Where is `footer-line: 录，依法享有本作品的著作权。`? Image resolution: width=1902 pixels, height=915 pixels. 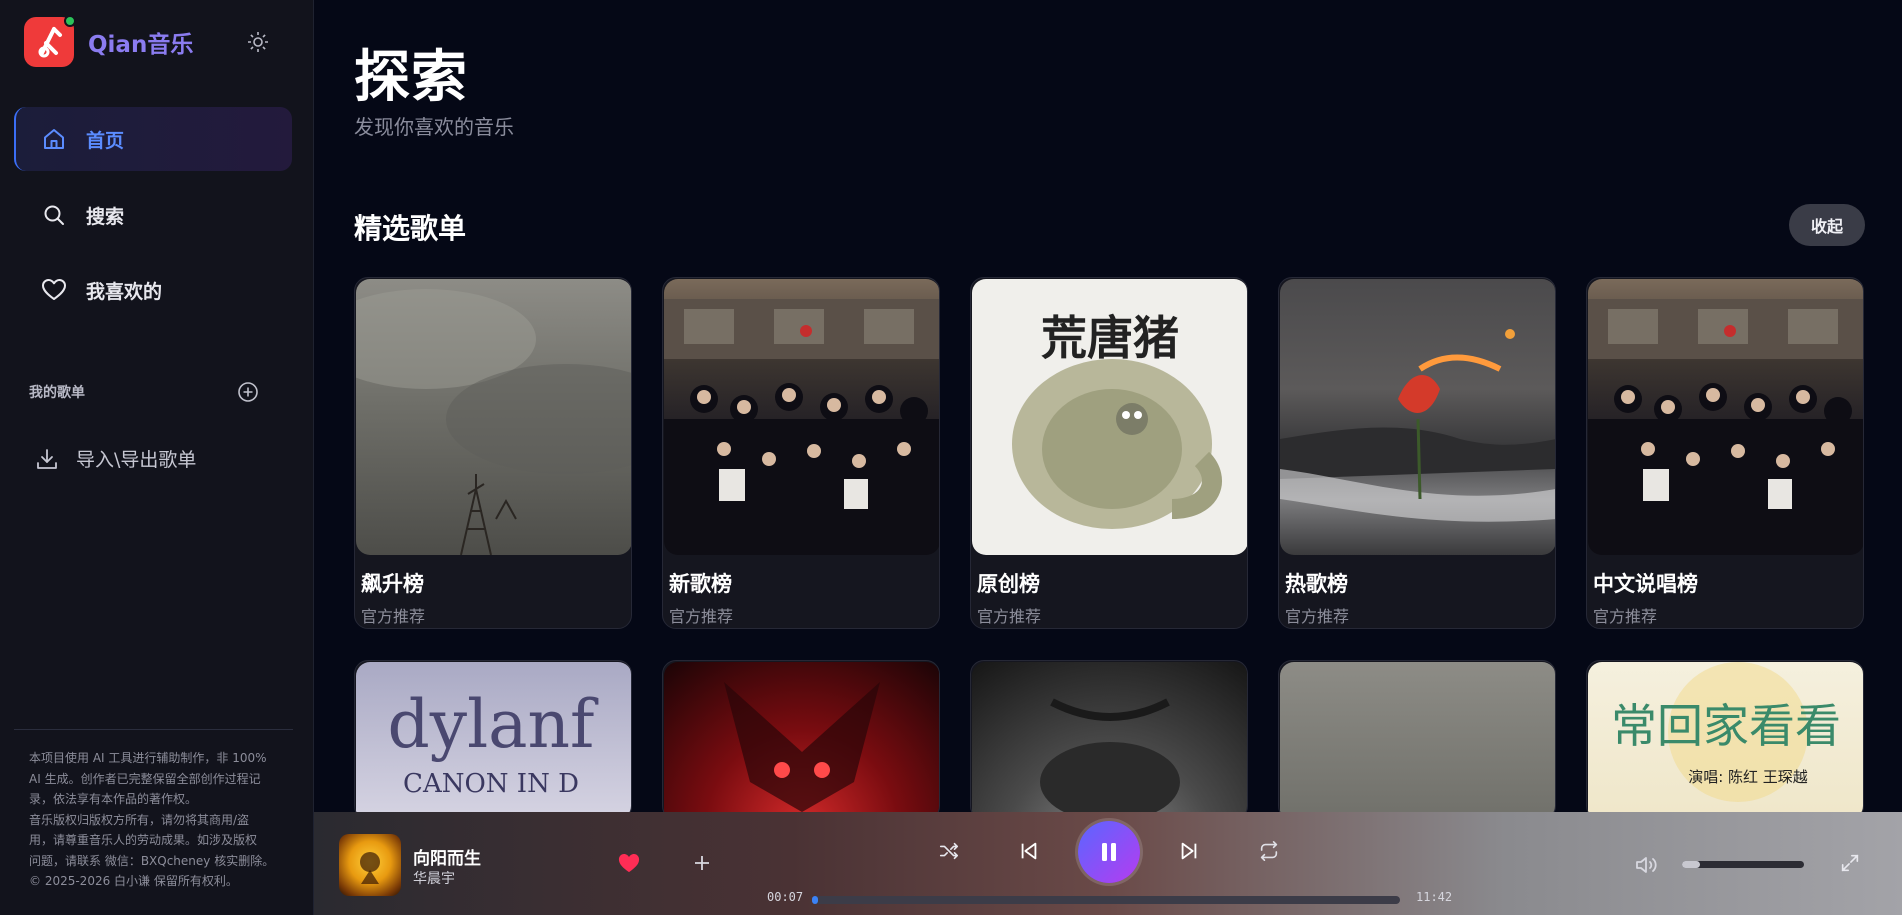
footer-line: 录，依法享有本作品的著作权。 is located at coordinates (113, 799).